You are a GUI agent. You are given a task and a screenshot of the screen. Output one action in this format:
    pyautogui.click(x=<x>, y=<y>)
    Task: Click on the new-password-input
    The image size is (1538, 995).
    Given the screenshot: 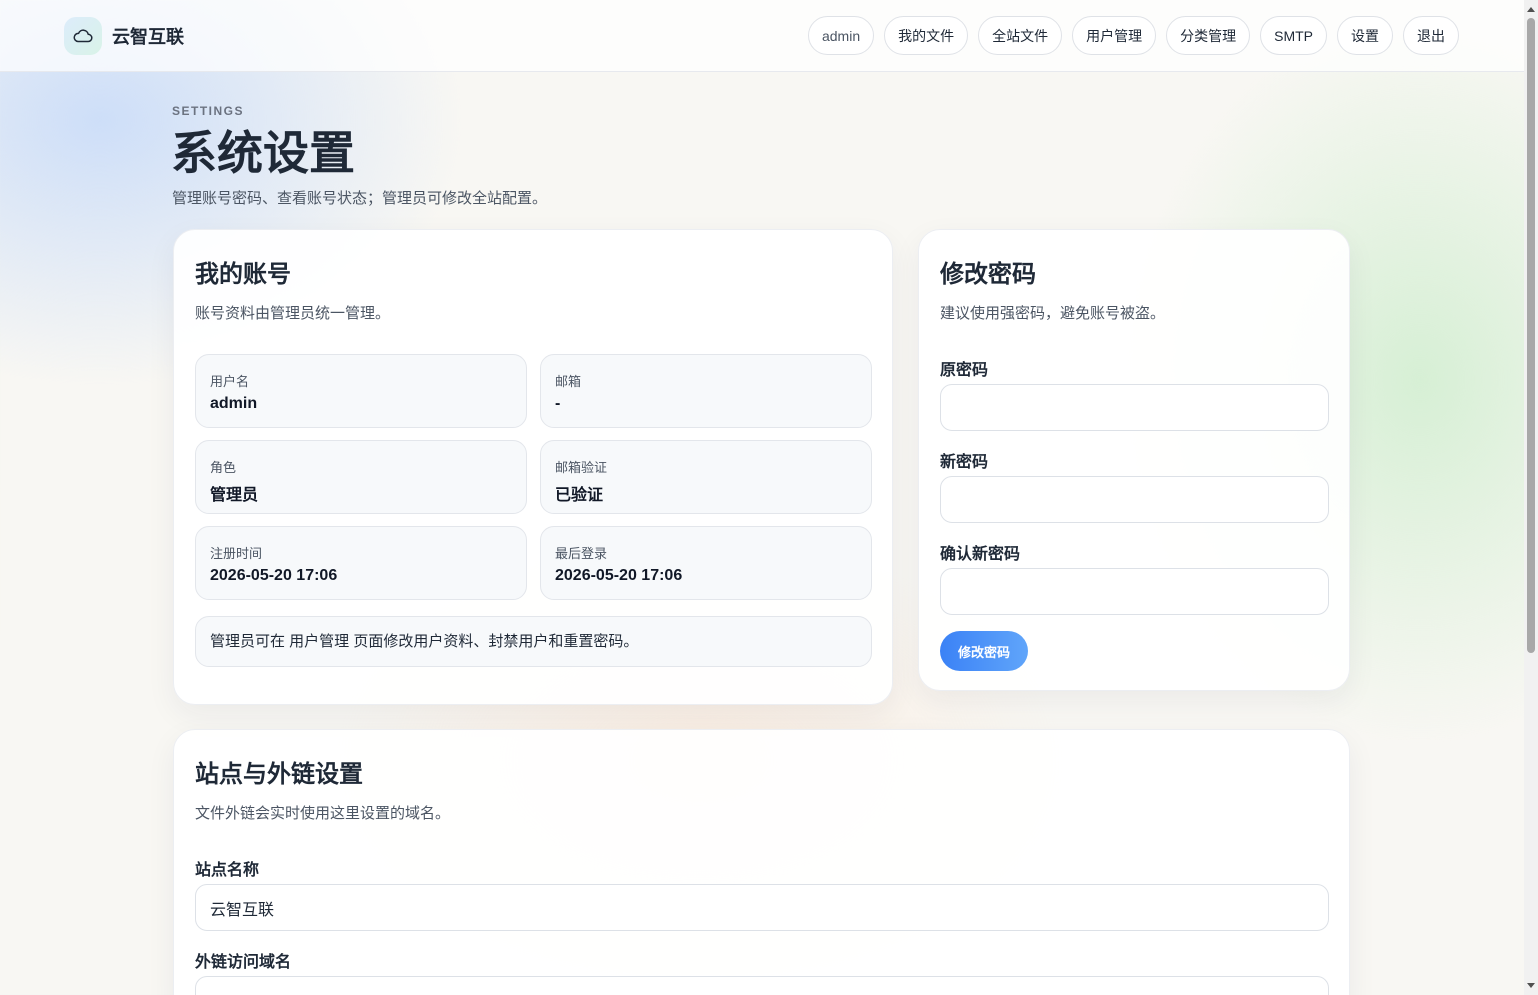 What is the action you would take?
    pyautogui.click(x=1134, y=499)
    